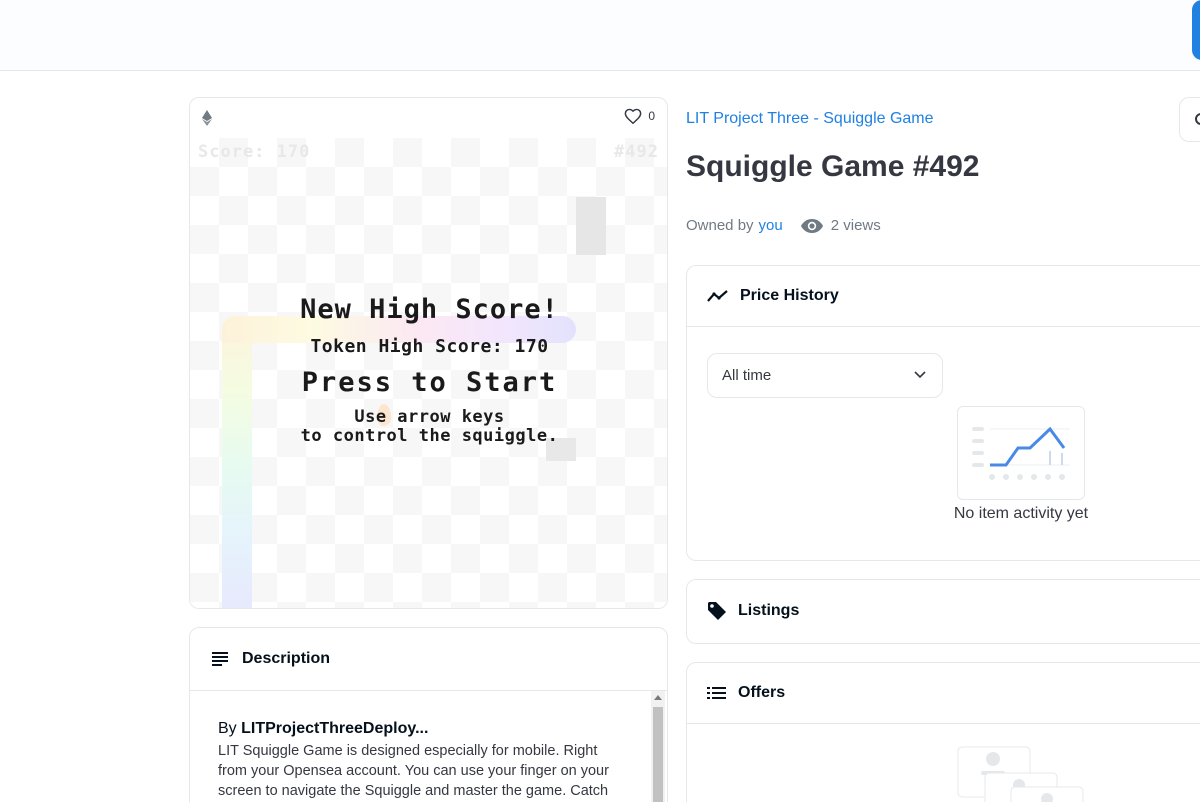 This screenshot has height=802, width=1200. I want to click on item-title: Squiggle Game #492, so click(833, 166).